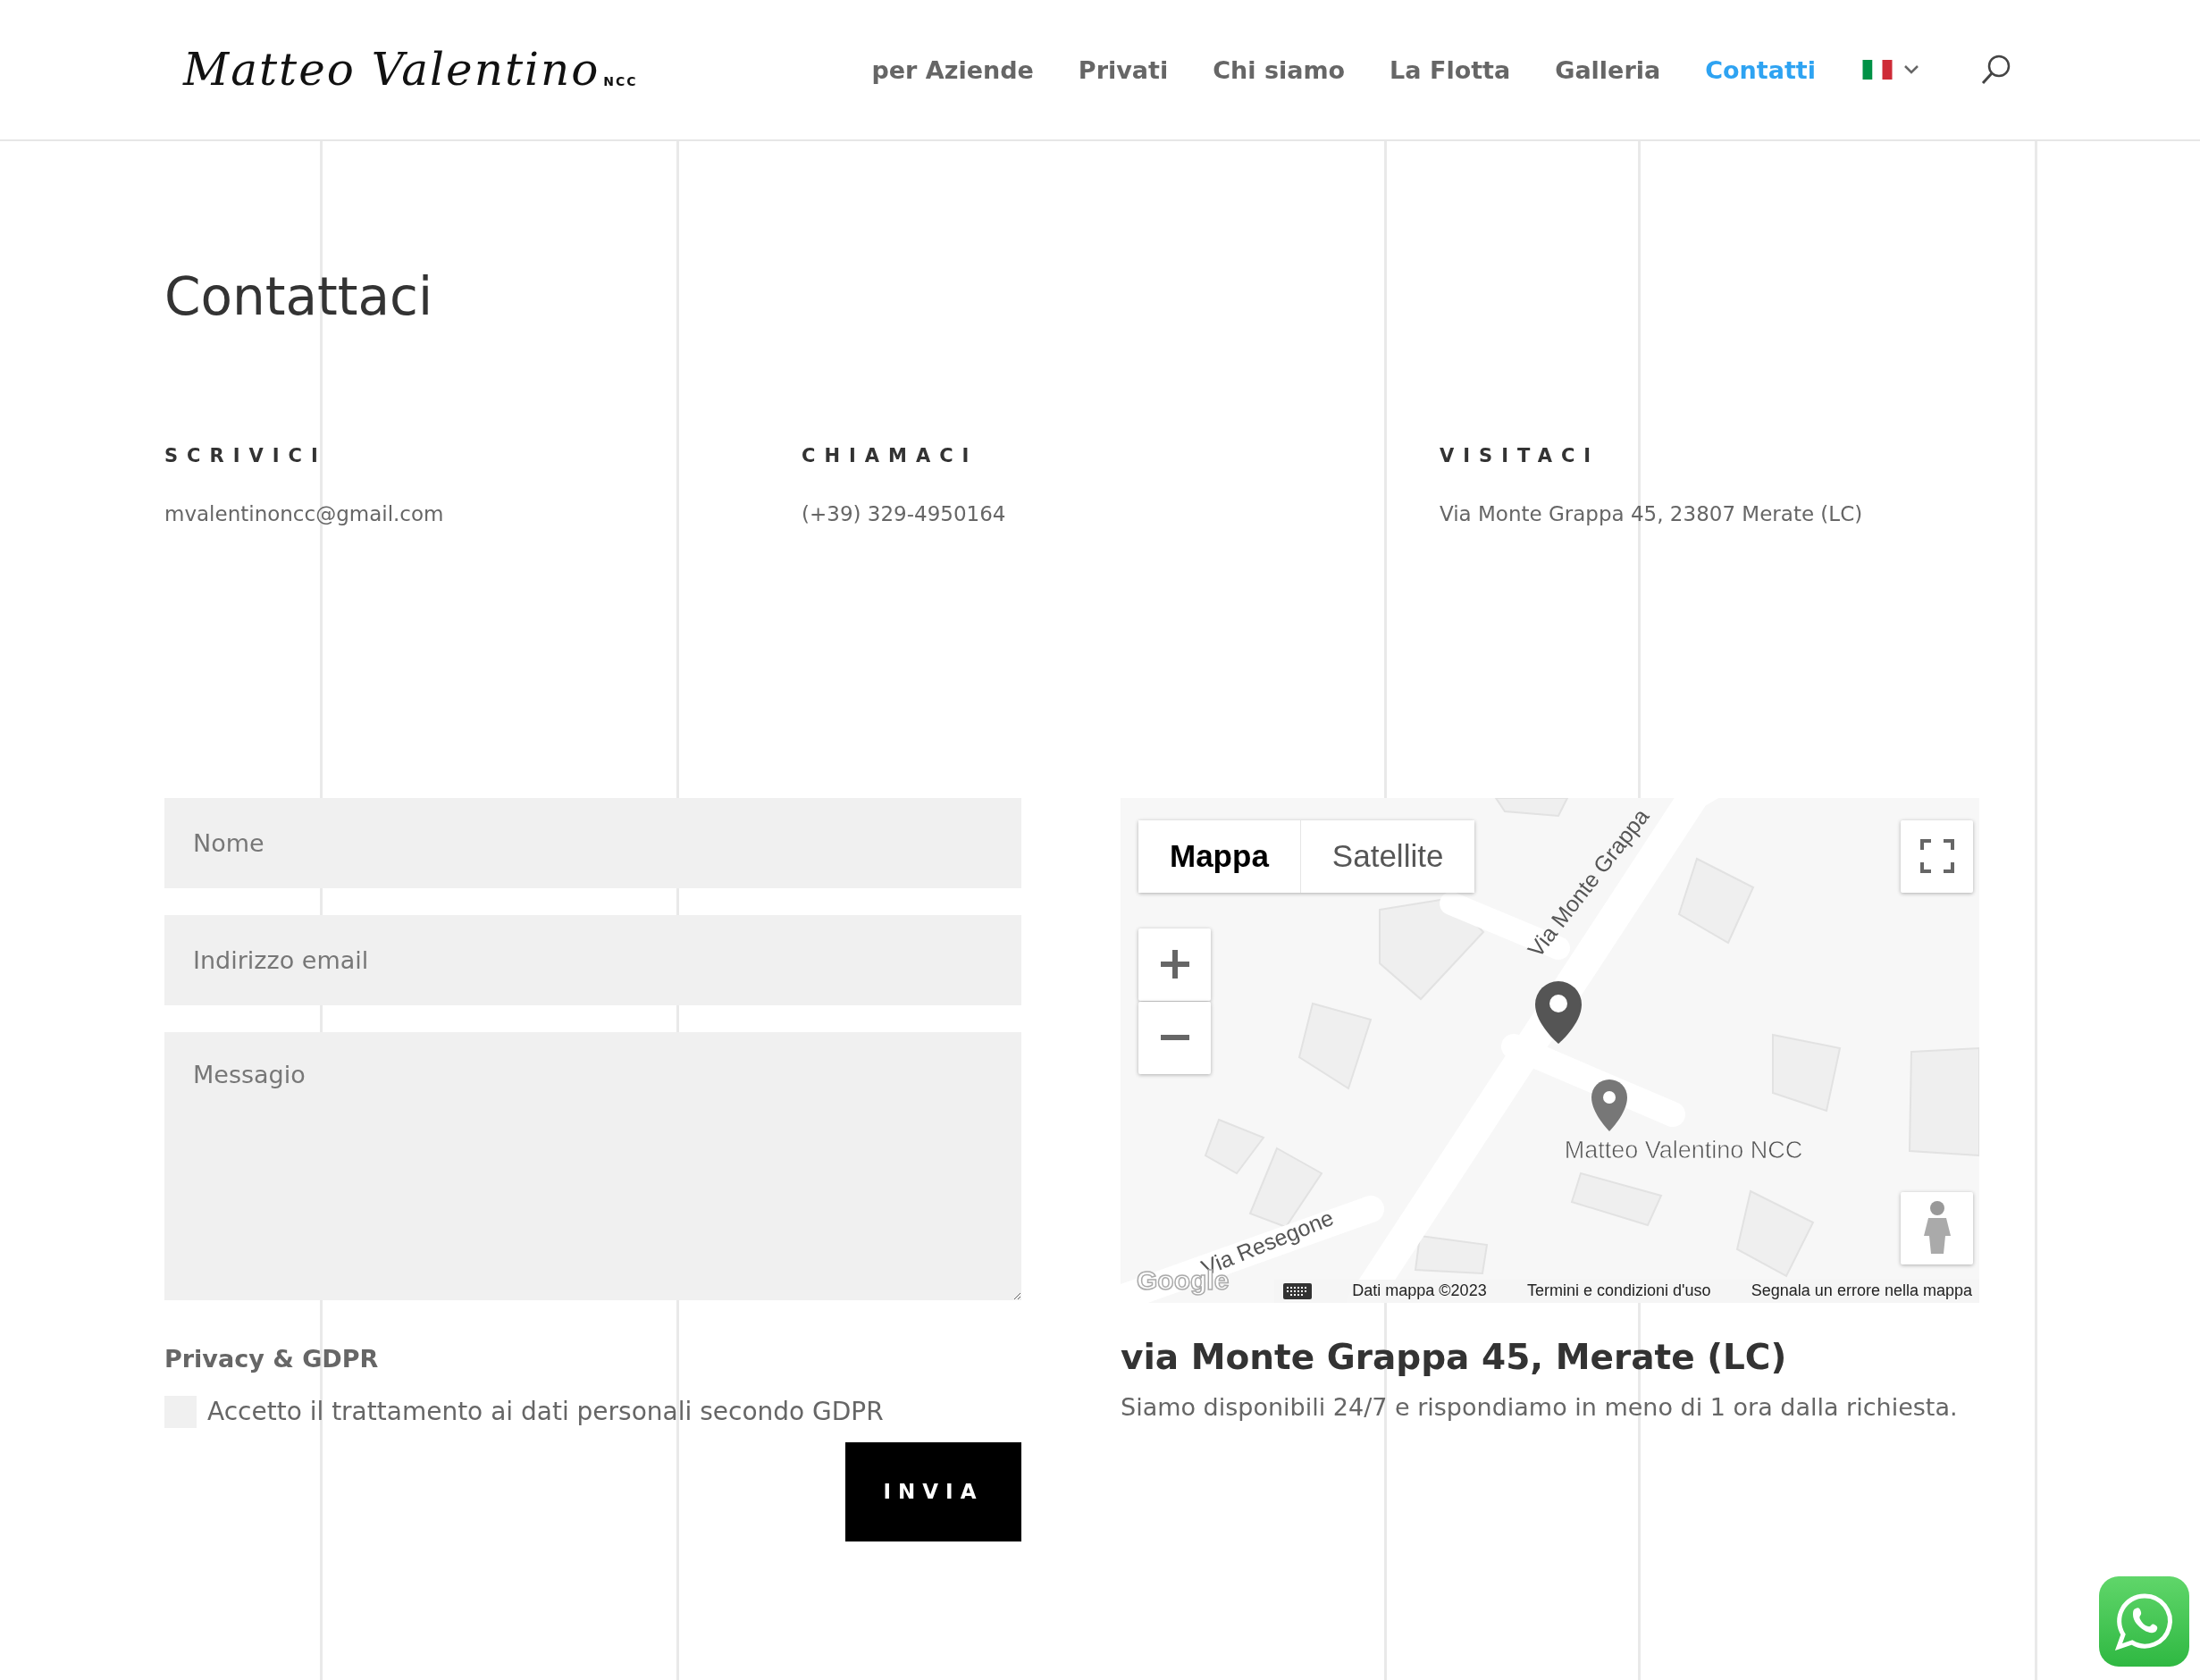  What do you see at coordinates (1911, 69) in the screenshot?
I see `chevron-down-icon` at bounding box center [1911, 69].